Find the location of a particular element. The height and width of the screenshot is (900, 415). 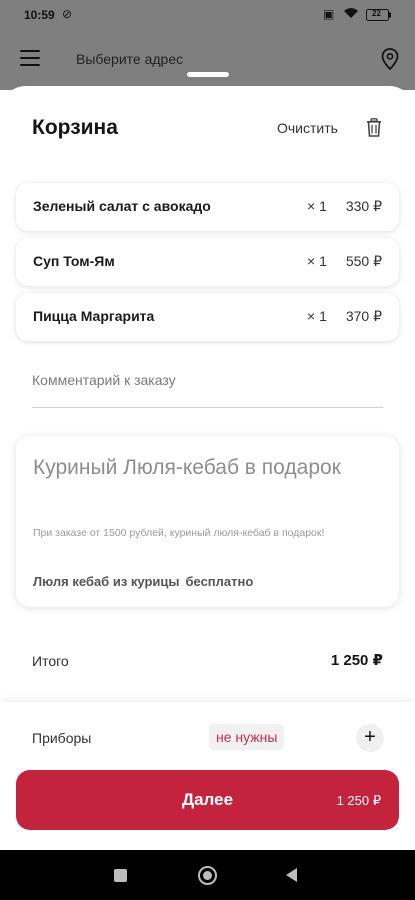

app-bar: Выберите адрес is located at coordinates (207, 60).